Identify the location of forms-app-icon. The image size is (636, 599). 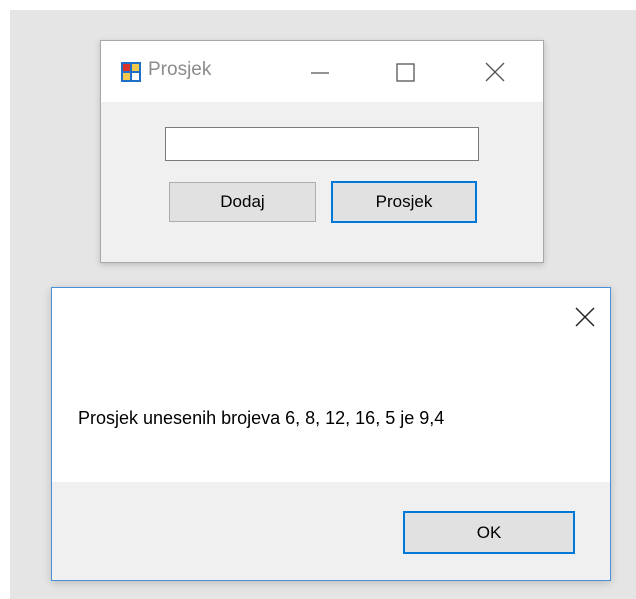
(131, 72).